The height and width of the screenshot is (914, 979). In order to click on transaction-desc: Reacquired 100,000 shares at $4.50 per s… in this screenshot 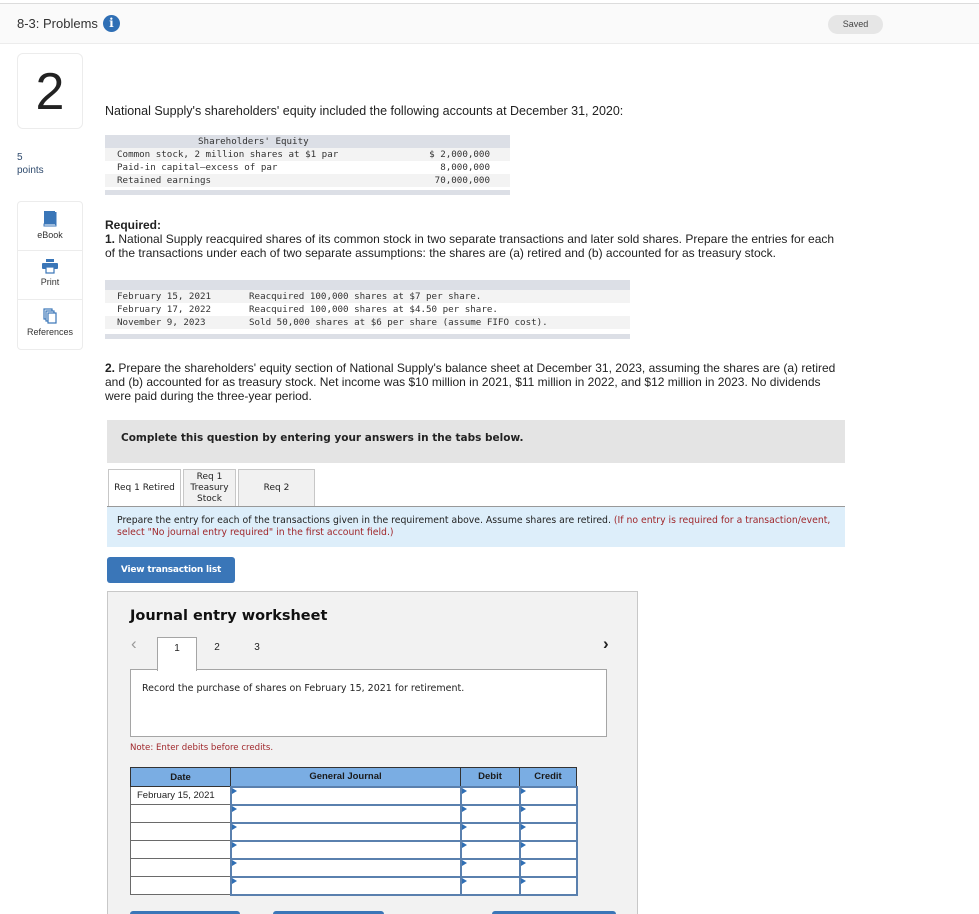, I will do `click(373, 309)`.